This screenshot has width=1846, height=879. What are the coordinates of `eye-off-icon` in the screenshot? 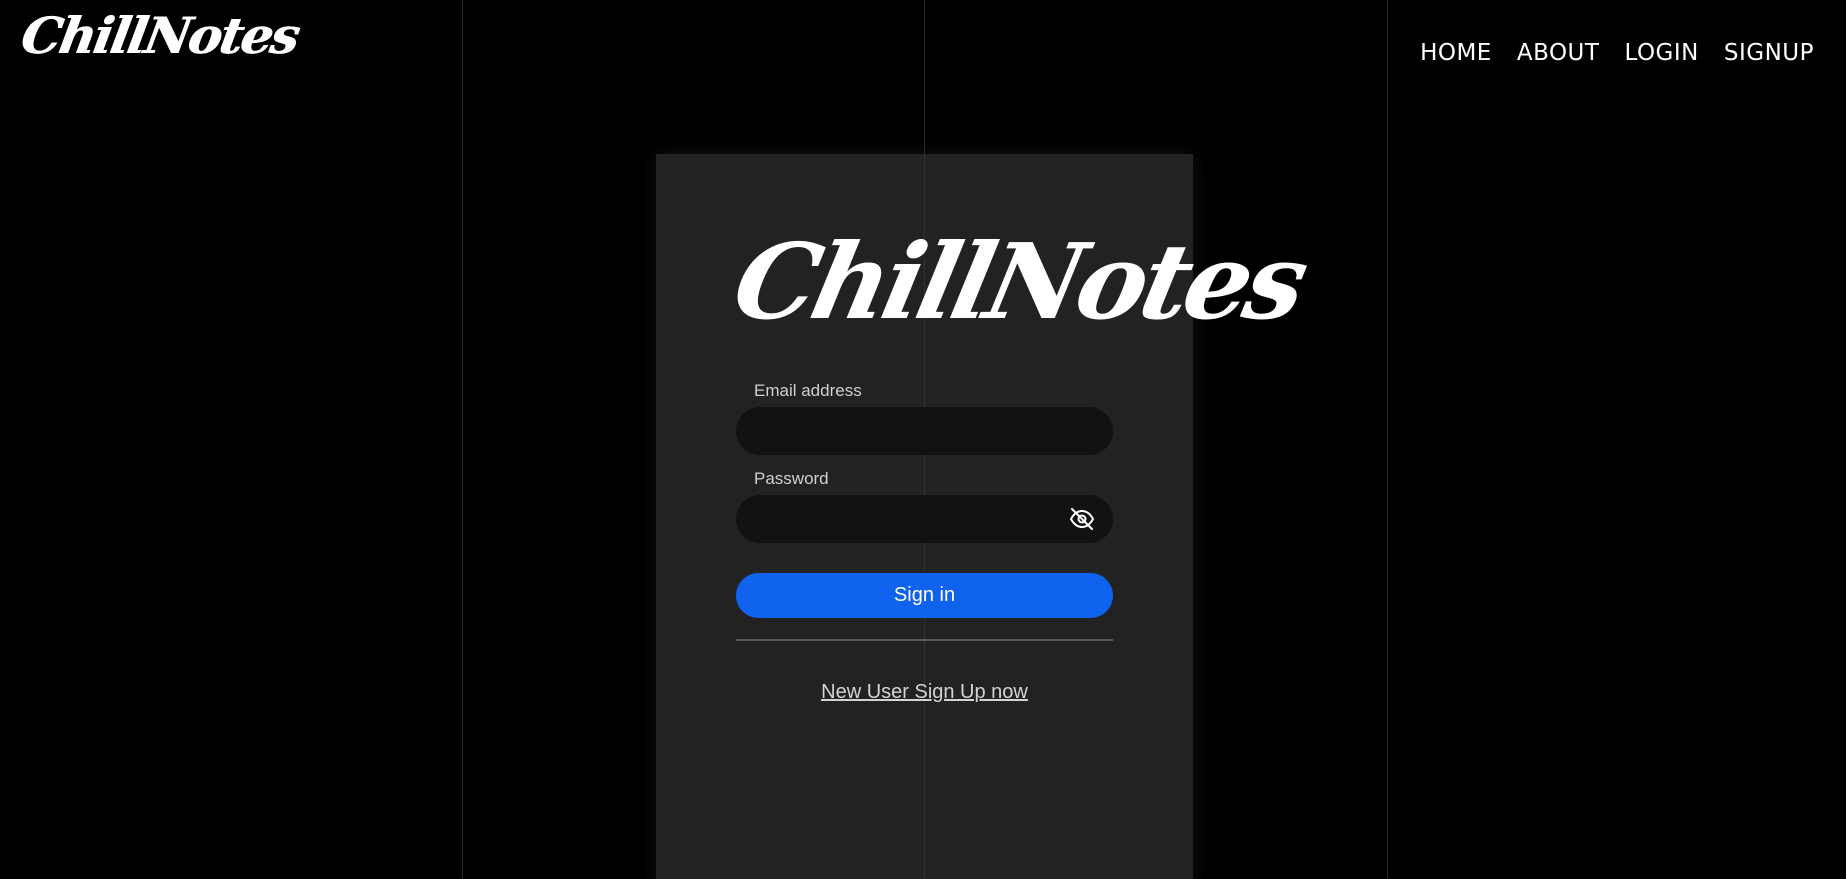 It's located at (1082, 519).